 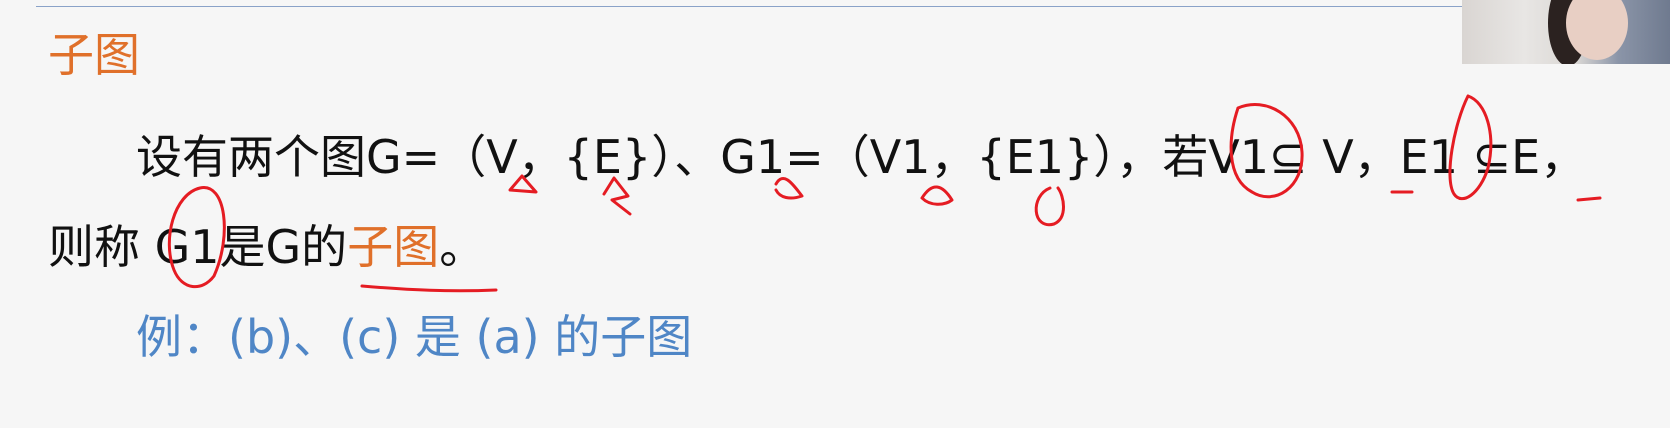 I want to click on subgraph-term: 子图, so click(x=393, y=247).